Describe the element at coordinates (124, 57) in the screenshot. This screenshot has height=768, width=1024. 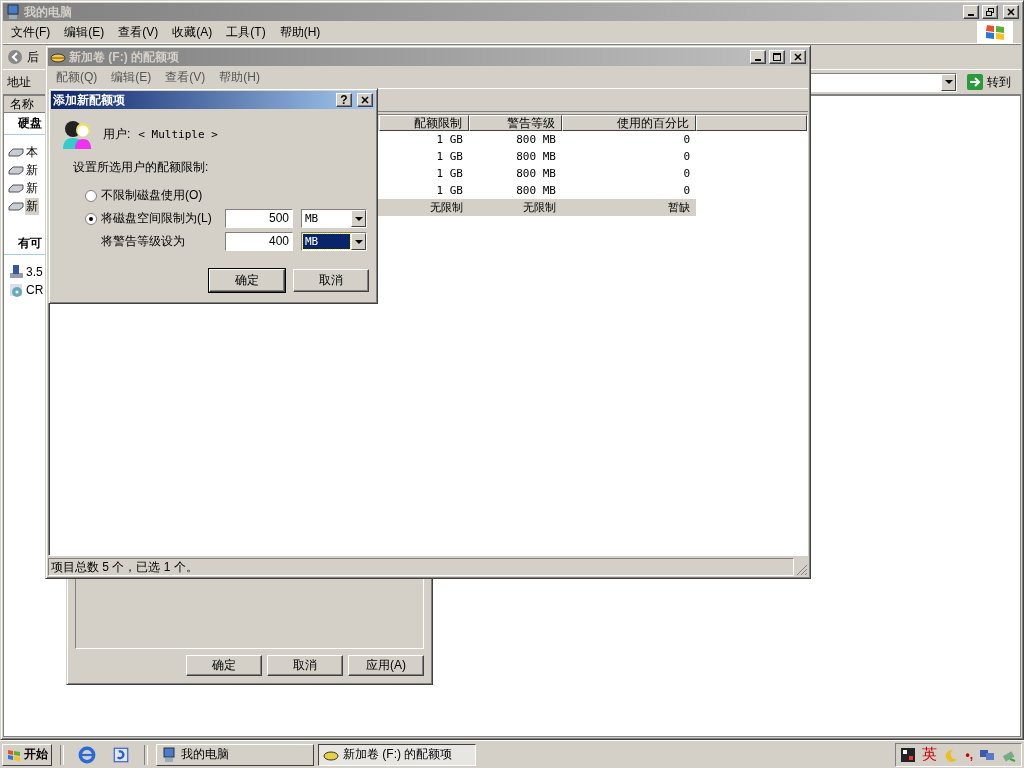
I see `window-title: 新加卷 (F:) 的配额项` at that location.